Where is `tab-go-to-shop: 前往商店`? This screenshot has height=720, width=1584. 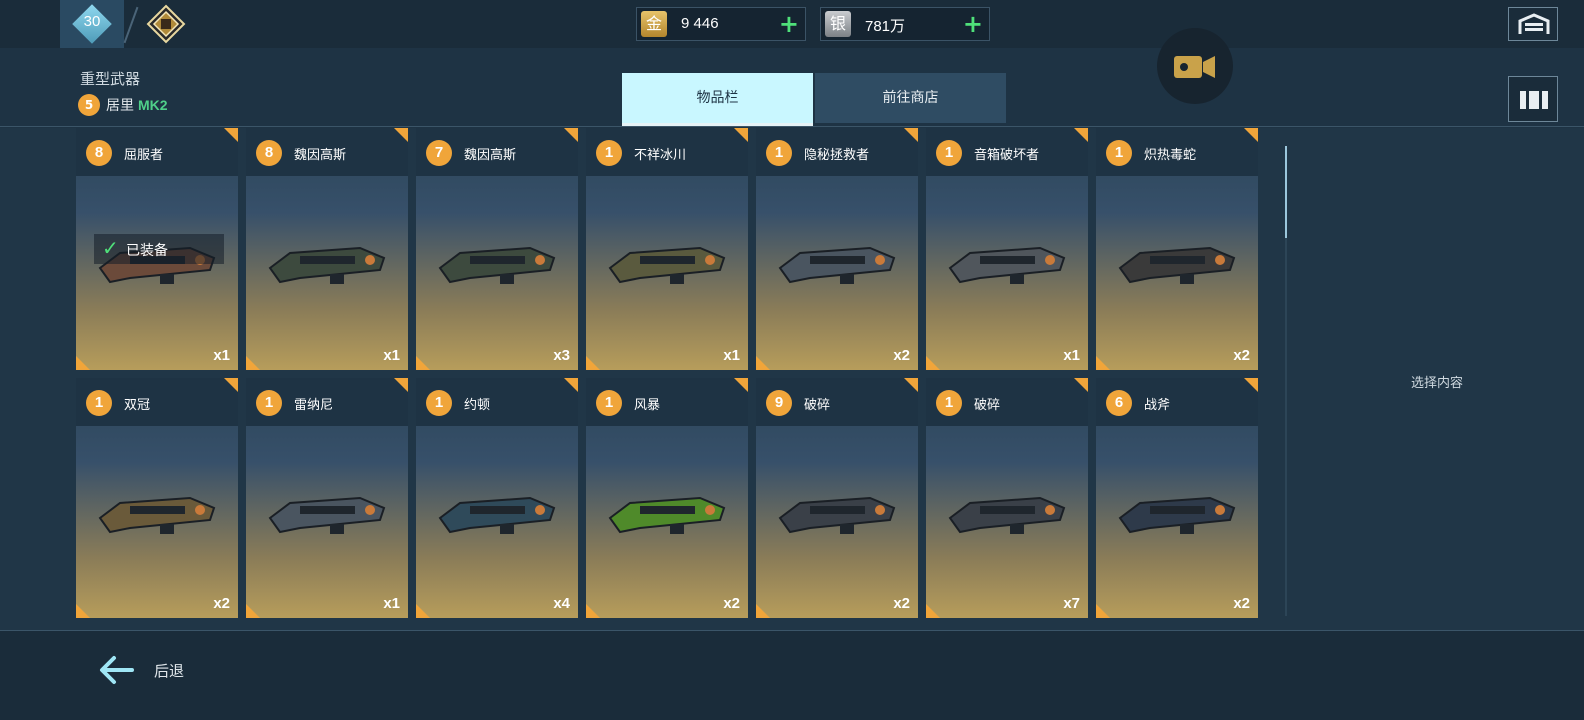
tab-go-to-shop: 前往商店 is located at coordinates (910, 98).